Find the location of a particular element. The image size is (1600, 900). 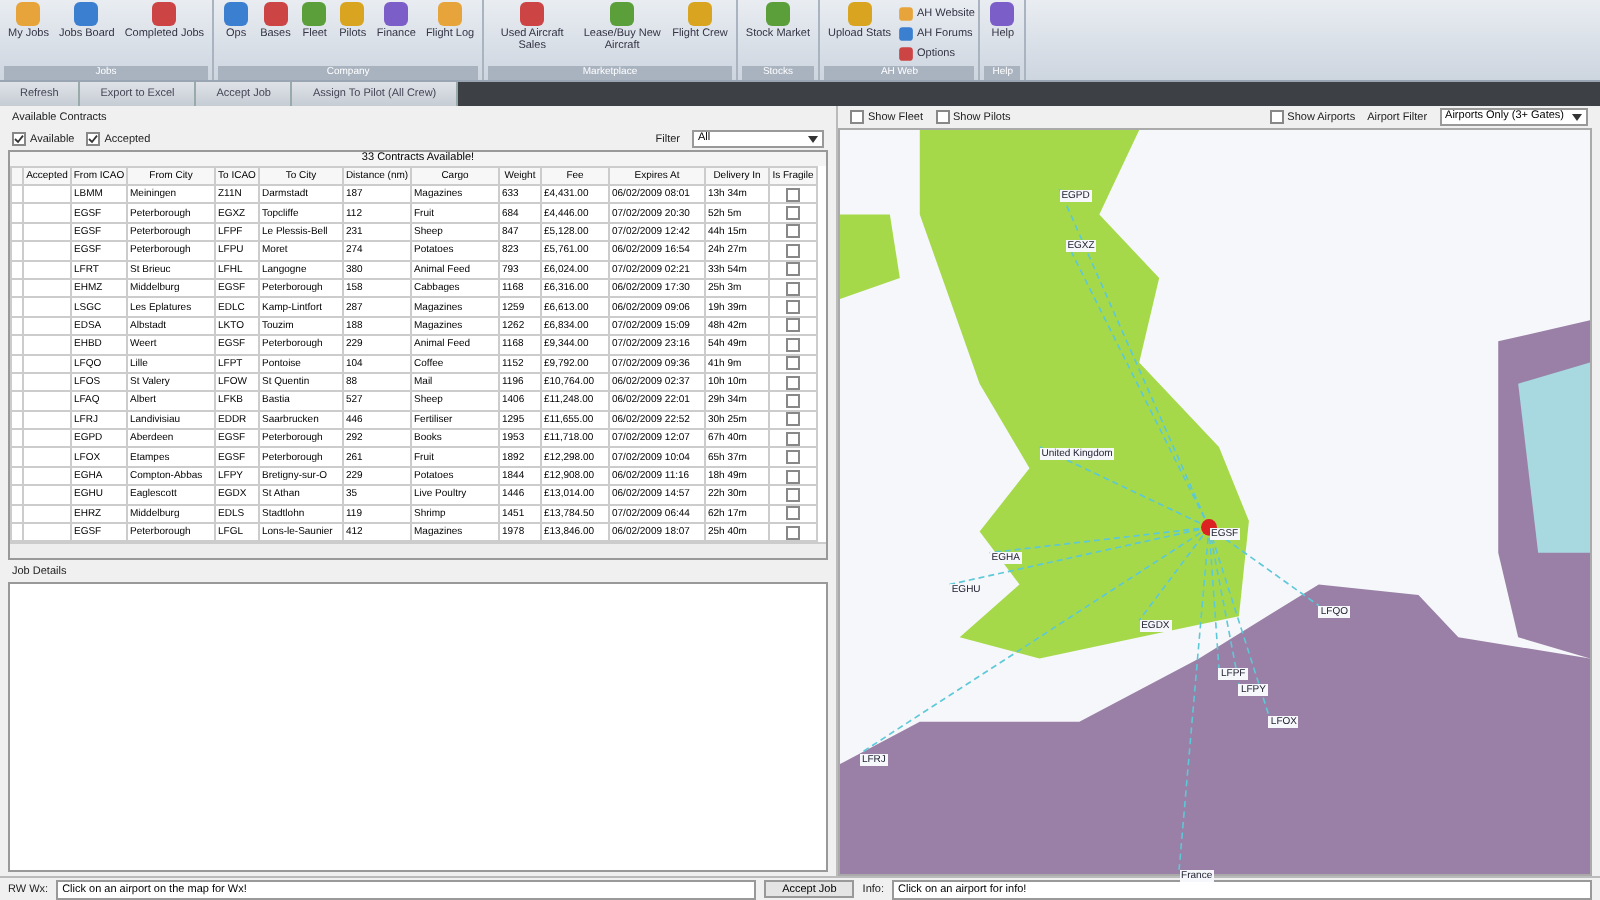

horizontal-scrollbar is located at coordinates (418, 550).